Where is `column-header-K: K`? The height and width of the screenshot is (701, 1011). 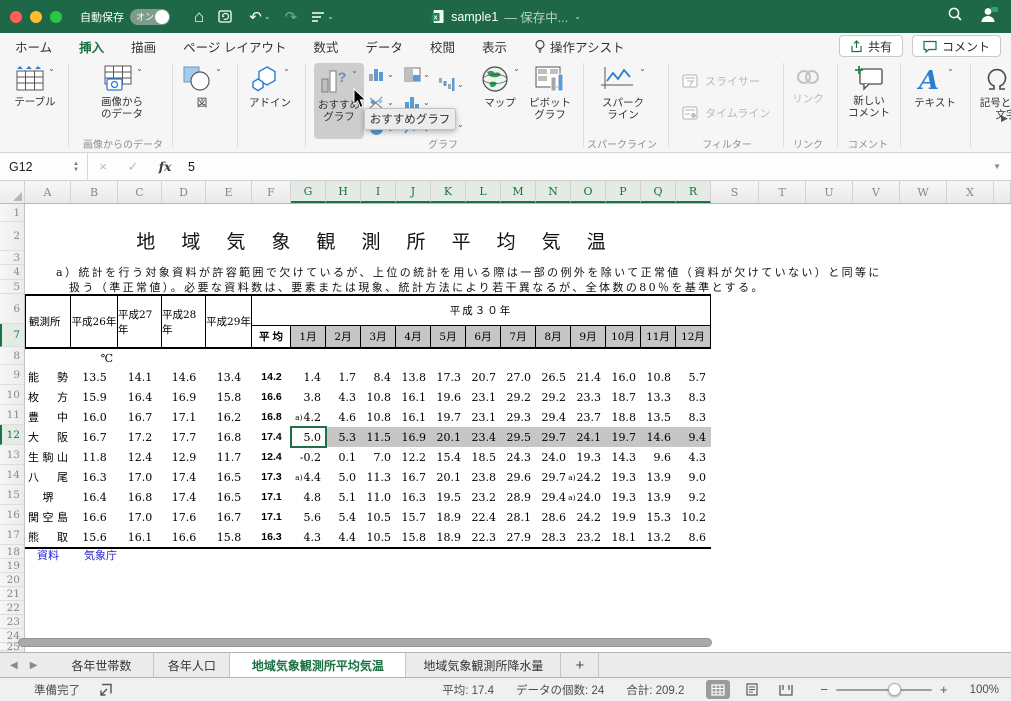 column-header-K: K is located at coordinates (448, 192).